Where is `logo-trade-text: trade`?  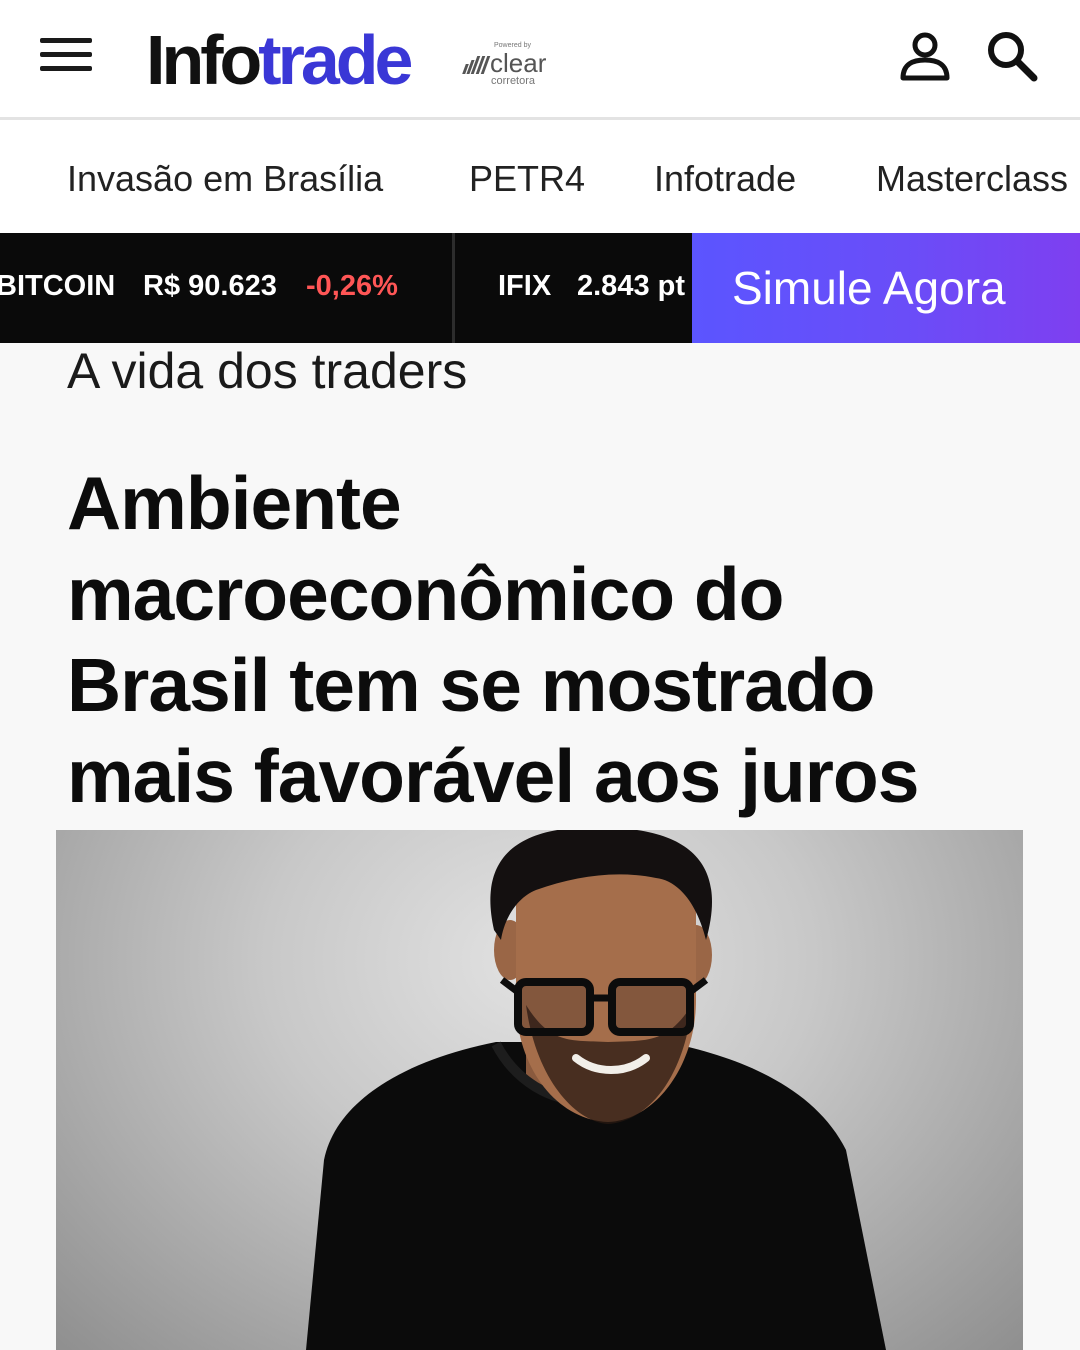 logo-trade-text: trade is located at coordinates (335, 60).